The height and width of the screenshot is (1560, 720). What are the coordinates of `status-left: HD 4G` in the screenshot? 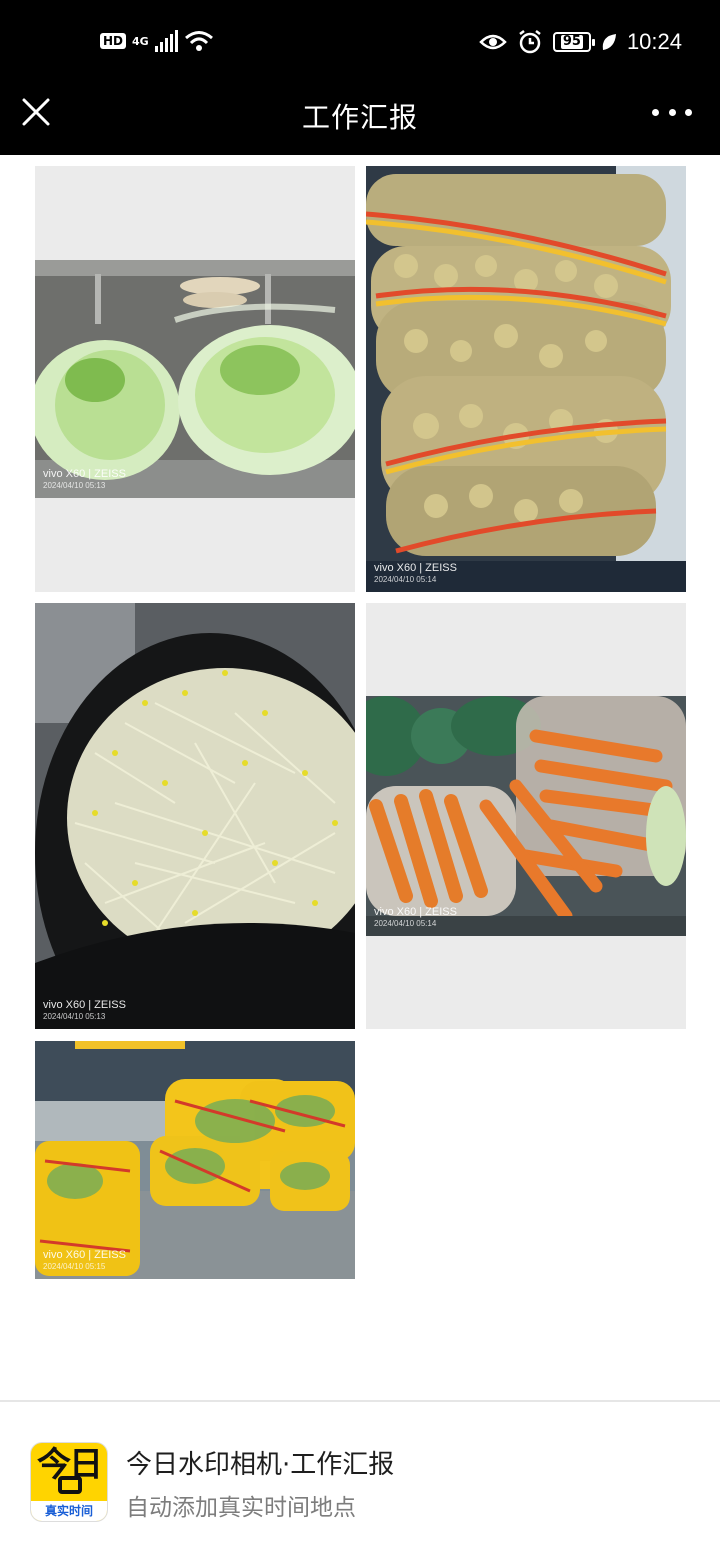 It's located at (157, 41).